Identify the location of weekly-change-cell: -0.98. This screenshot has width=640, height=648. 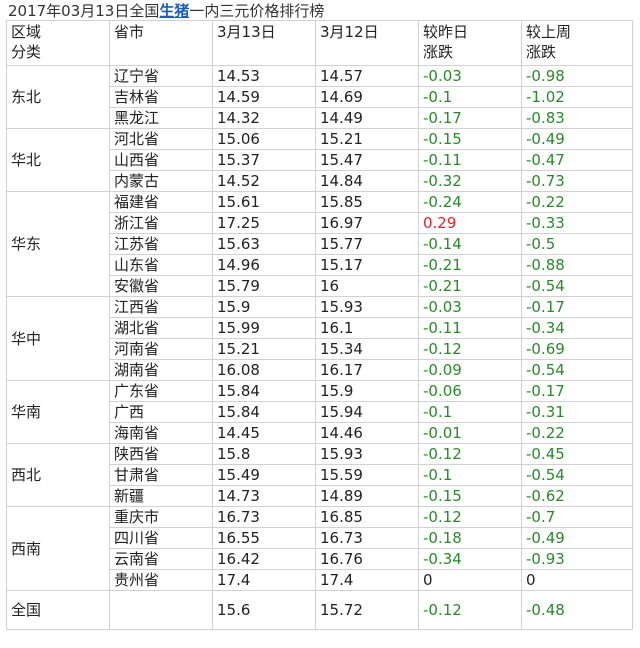
(577, 76).